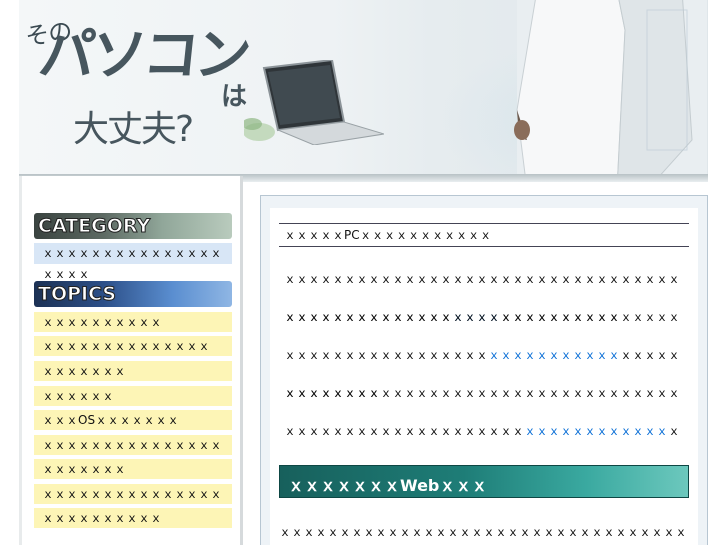 Image resolution: width=727 pixels, height=545 pixels. Describe the element at coordinates (133, 262) in the screenshot. I see `category-item: ｘｘｘｘｘｘｘｘｘｘｘｘｘｘｘｘｘｘｘ` at that location.